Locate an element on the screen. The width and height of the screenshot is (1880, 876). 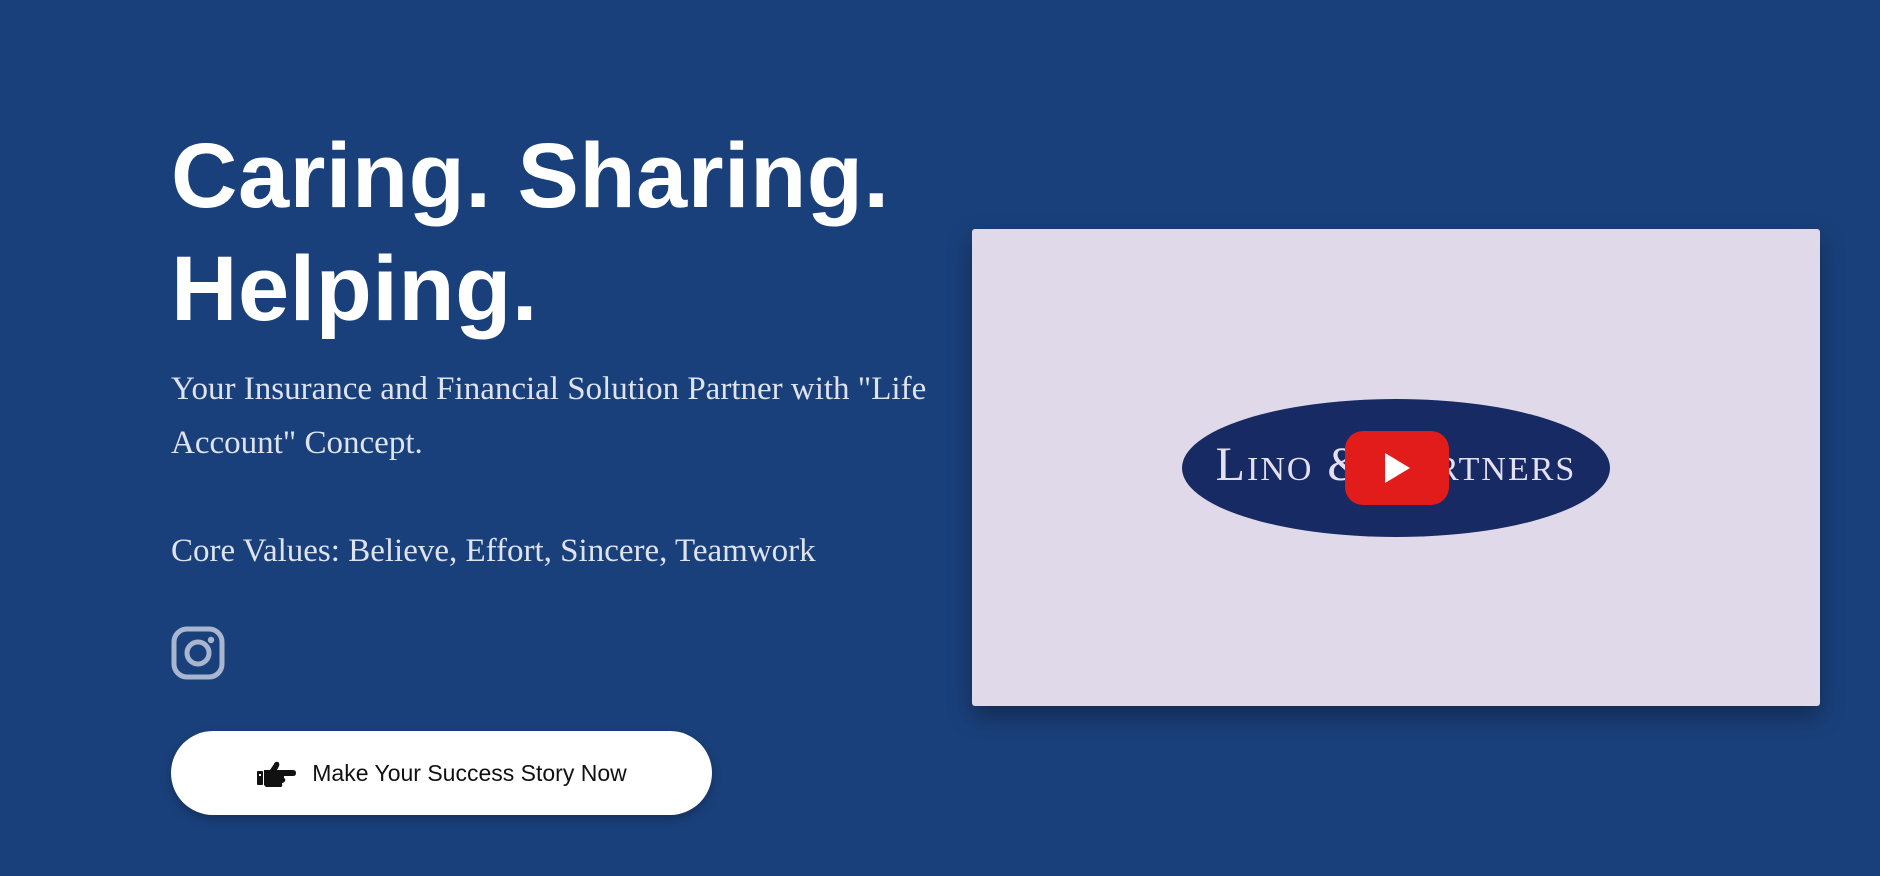
youtube-play-icon is located at coordinates (1397, 468).